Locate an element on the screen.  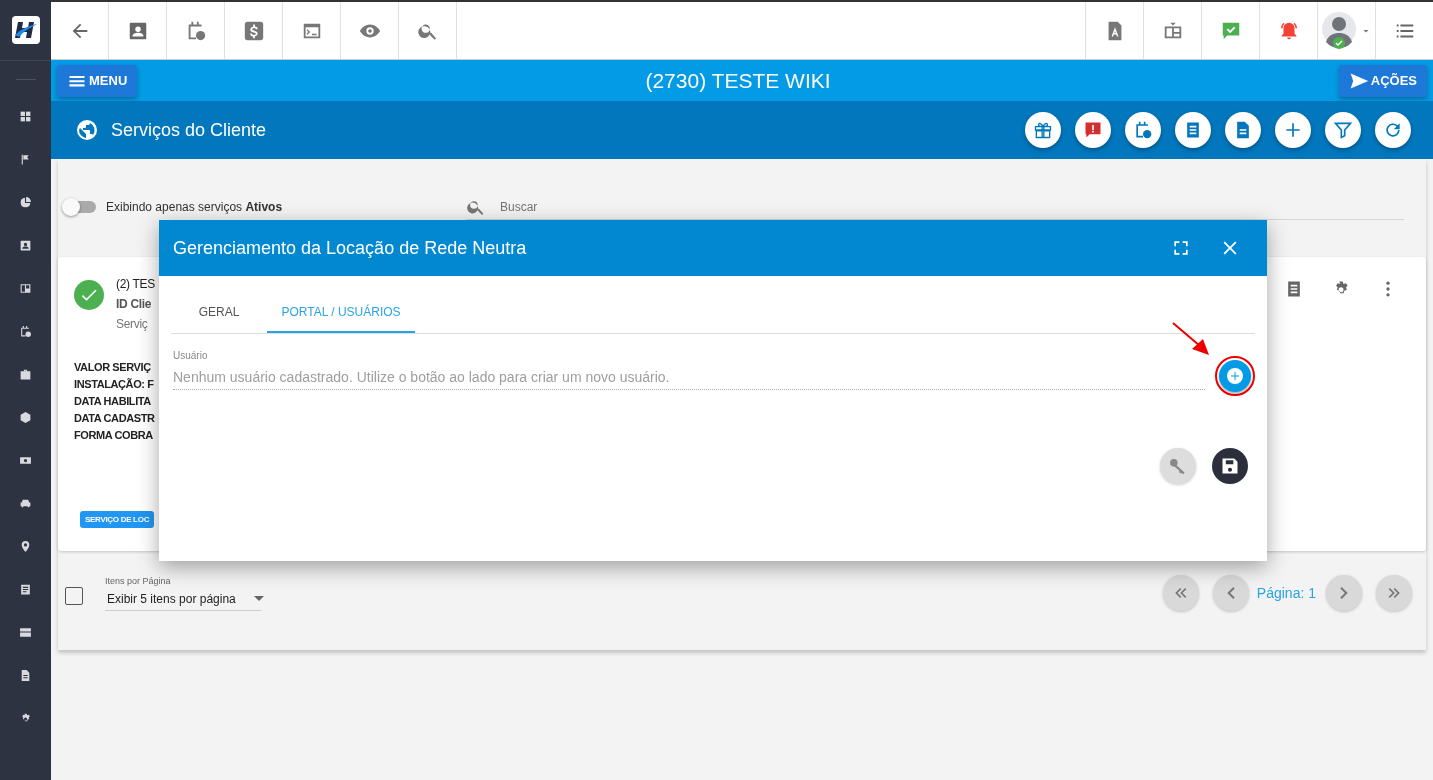
detail-text: DATA HABILITA is located at coordinates (113, 401).